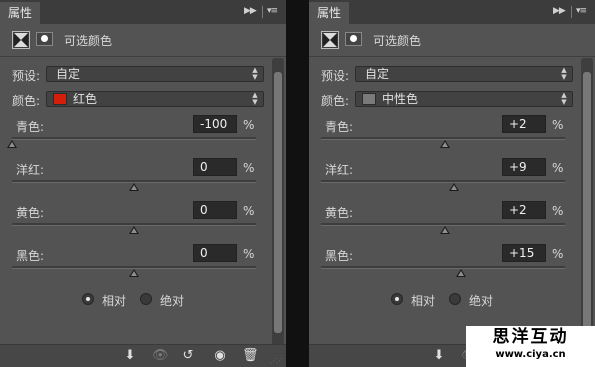 The width and height of the screenshot is (595, 367). What do you see at coordinates (276, 361) in the screenshot?
I see `resize-grip-icon: ⋰⋰` at bounding box center [276, 361].